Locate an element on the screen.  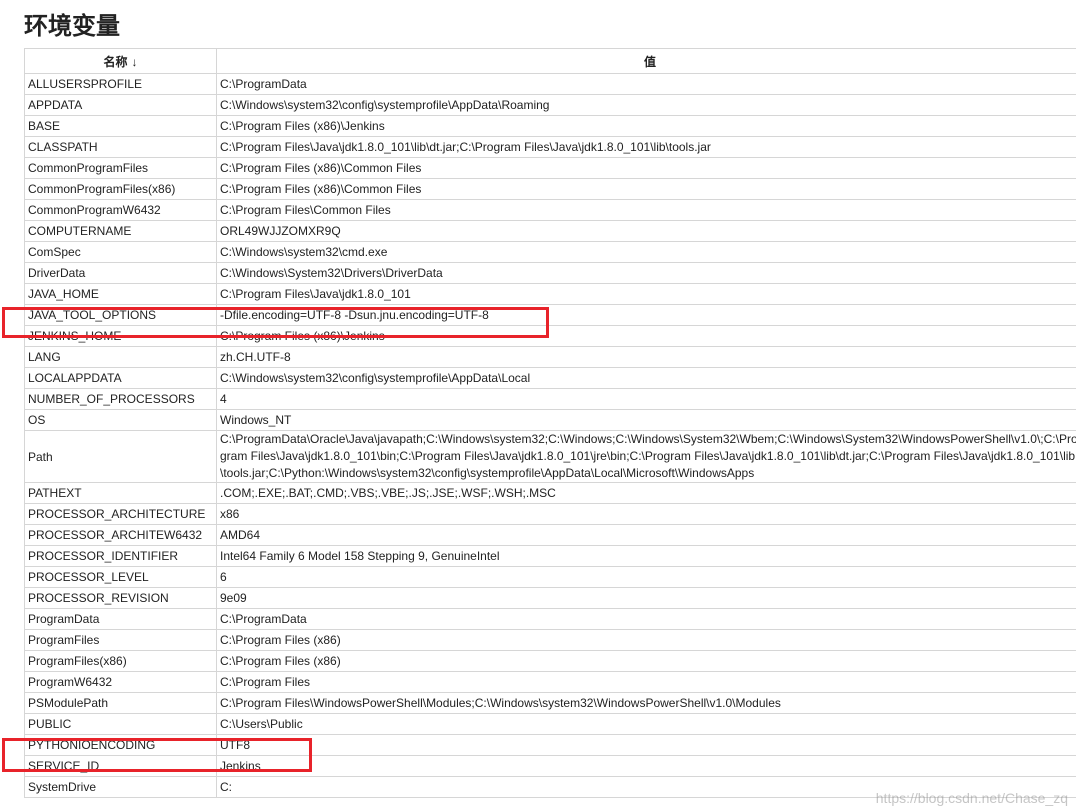
table-row: ComSpec C:\Windows\system32\cmd.exe is located at coordinates (550, 252).